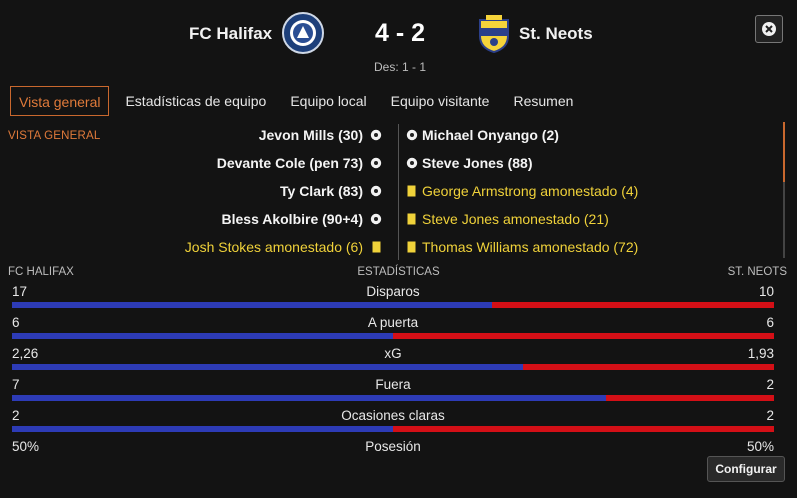  Describe the element at coordinates (393, 415) in the screenshot. I see `stat-label: Ocasiones claras` at that location.